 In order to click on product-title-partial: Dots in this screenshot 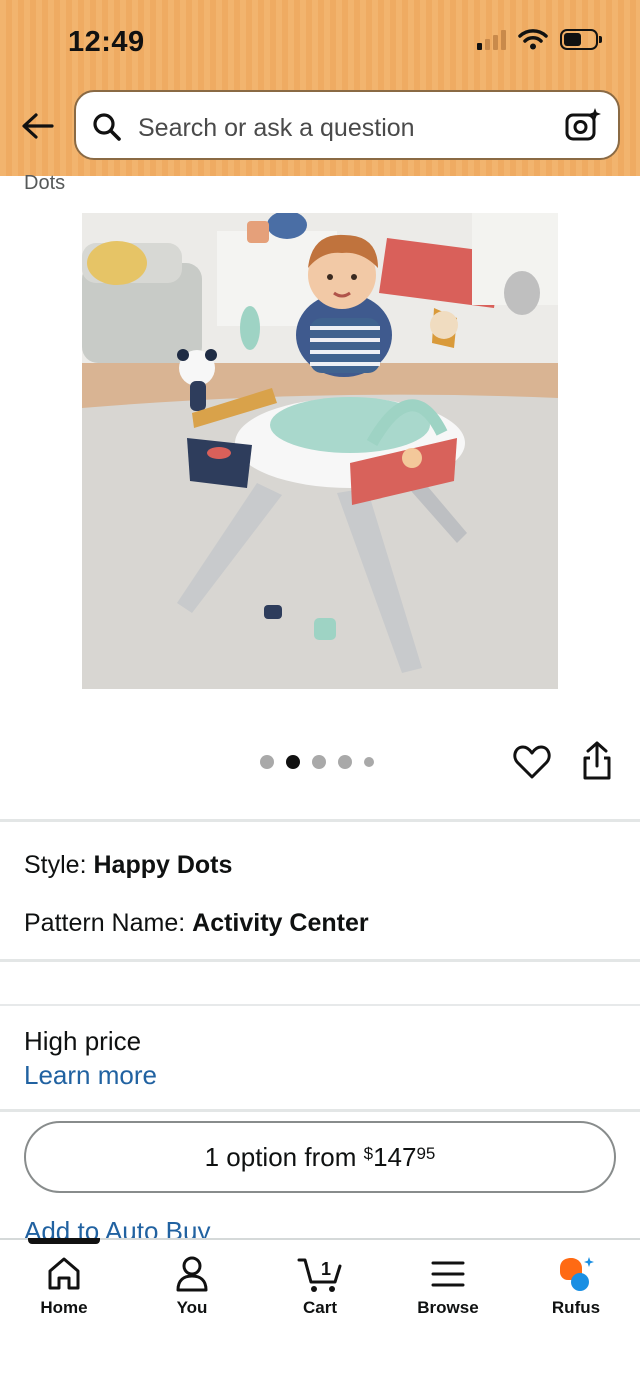, I will do `click(45, 183)`.